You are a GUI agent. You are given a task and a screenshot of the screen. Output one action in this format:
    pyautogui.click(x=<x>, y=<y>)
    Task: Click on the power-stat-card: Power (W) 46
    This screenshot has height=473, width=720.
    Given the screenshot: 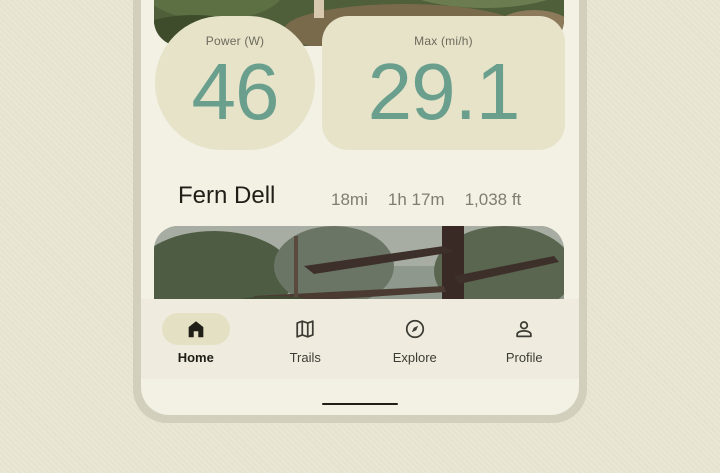 What is the action you would take?
    pyautogui.click(x=235, y=83)
    